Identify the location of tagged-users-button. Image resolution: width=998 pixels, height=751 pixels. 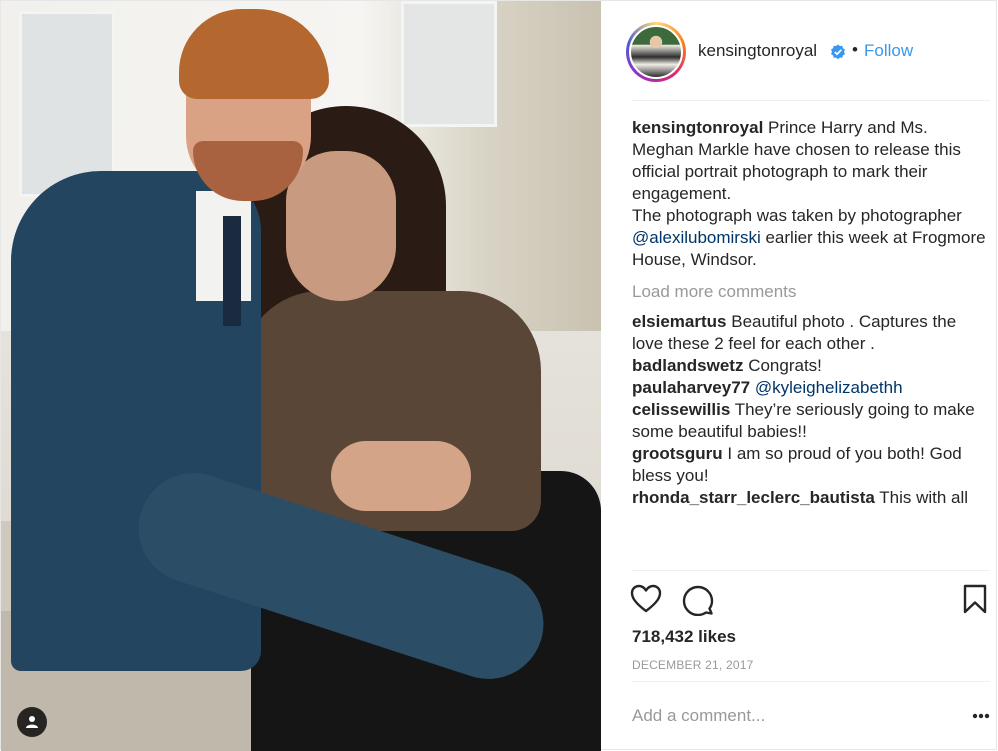
(32, 722).